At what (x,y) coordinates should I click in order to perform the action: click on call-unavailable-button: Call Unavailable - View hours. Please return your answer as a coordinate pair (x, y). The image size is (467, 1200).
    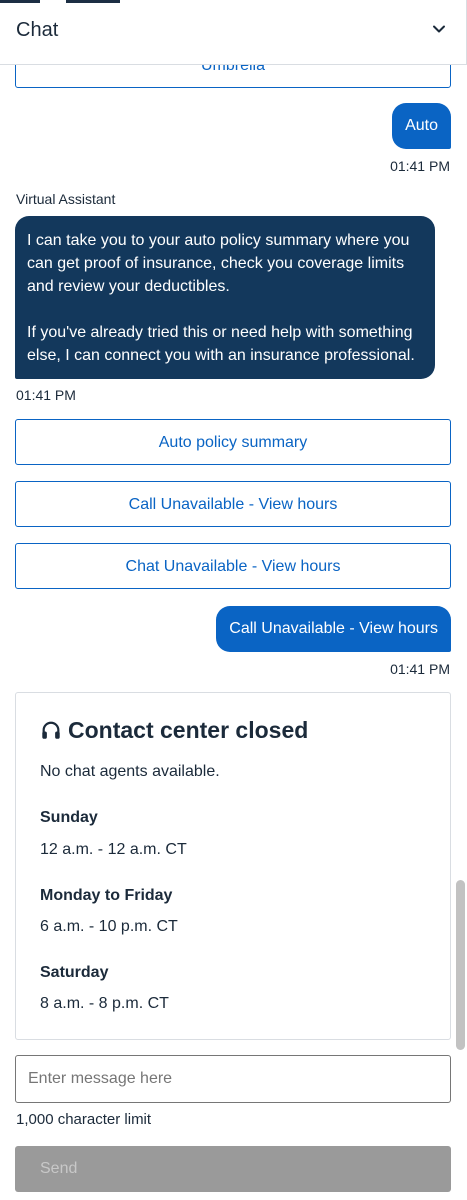
    Looking at the image, I should click on (233, 504).